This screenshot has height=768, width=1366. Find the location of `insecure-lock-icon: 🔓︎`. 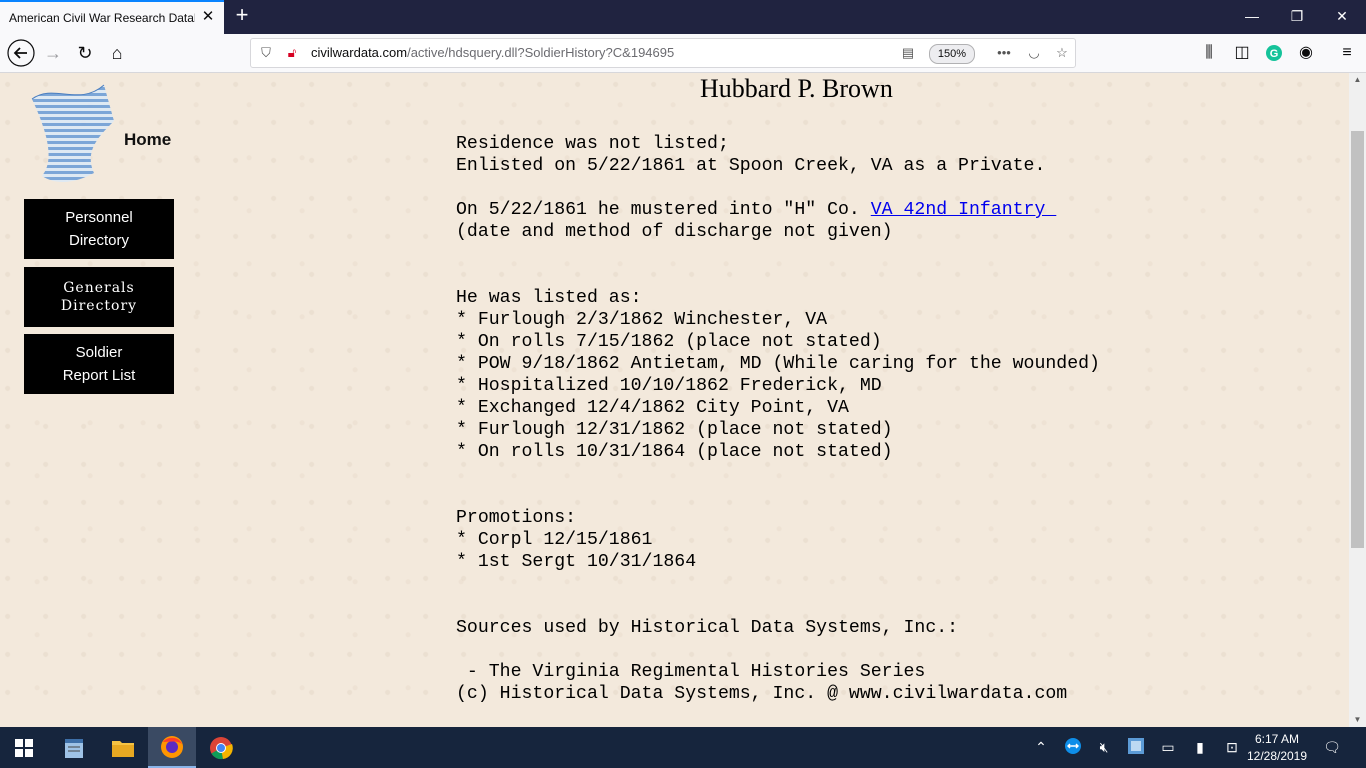

insecure-lock-icon: 🔓︎ is located at coordinates (292, 53).